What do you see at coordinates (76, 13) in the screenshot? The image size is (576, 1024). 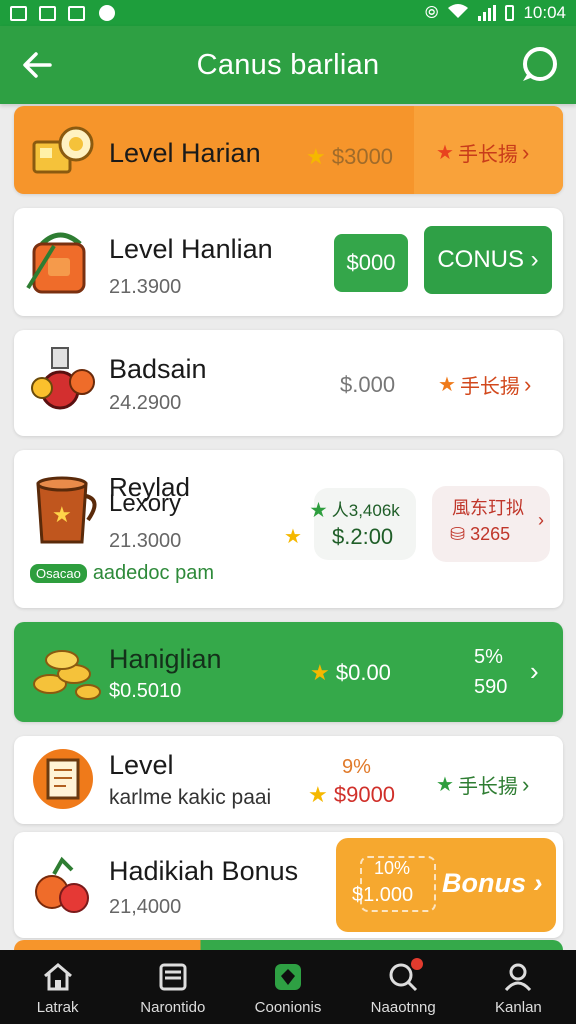 I see `app-notification-icon` at bounding box center [76, 13].